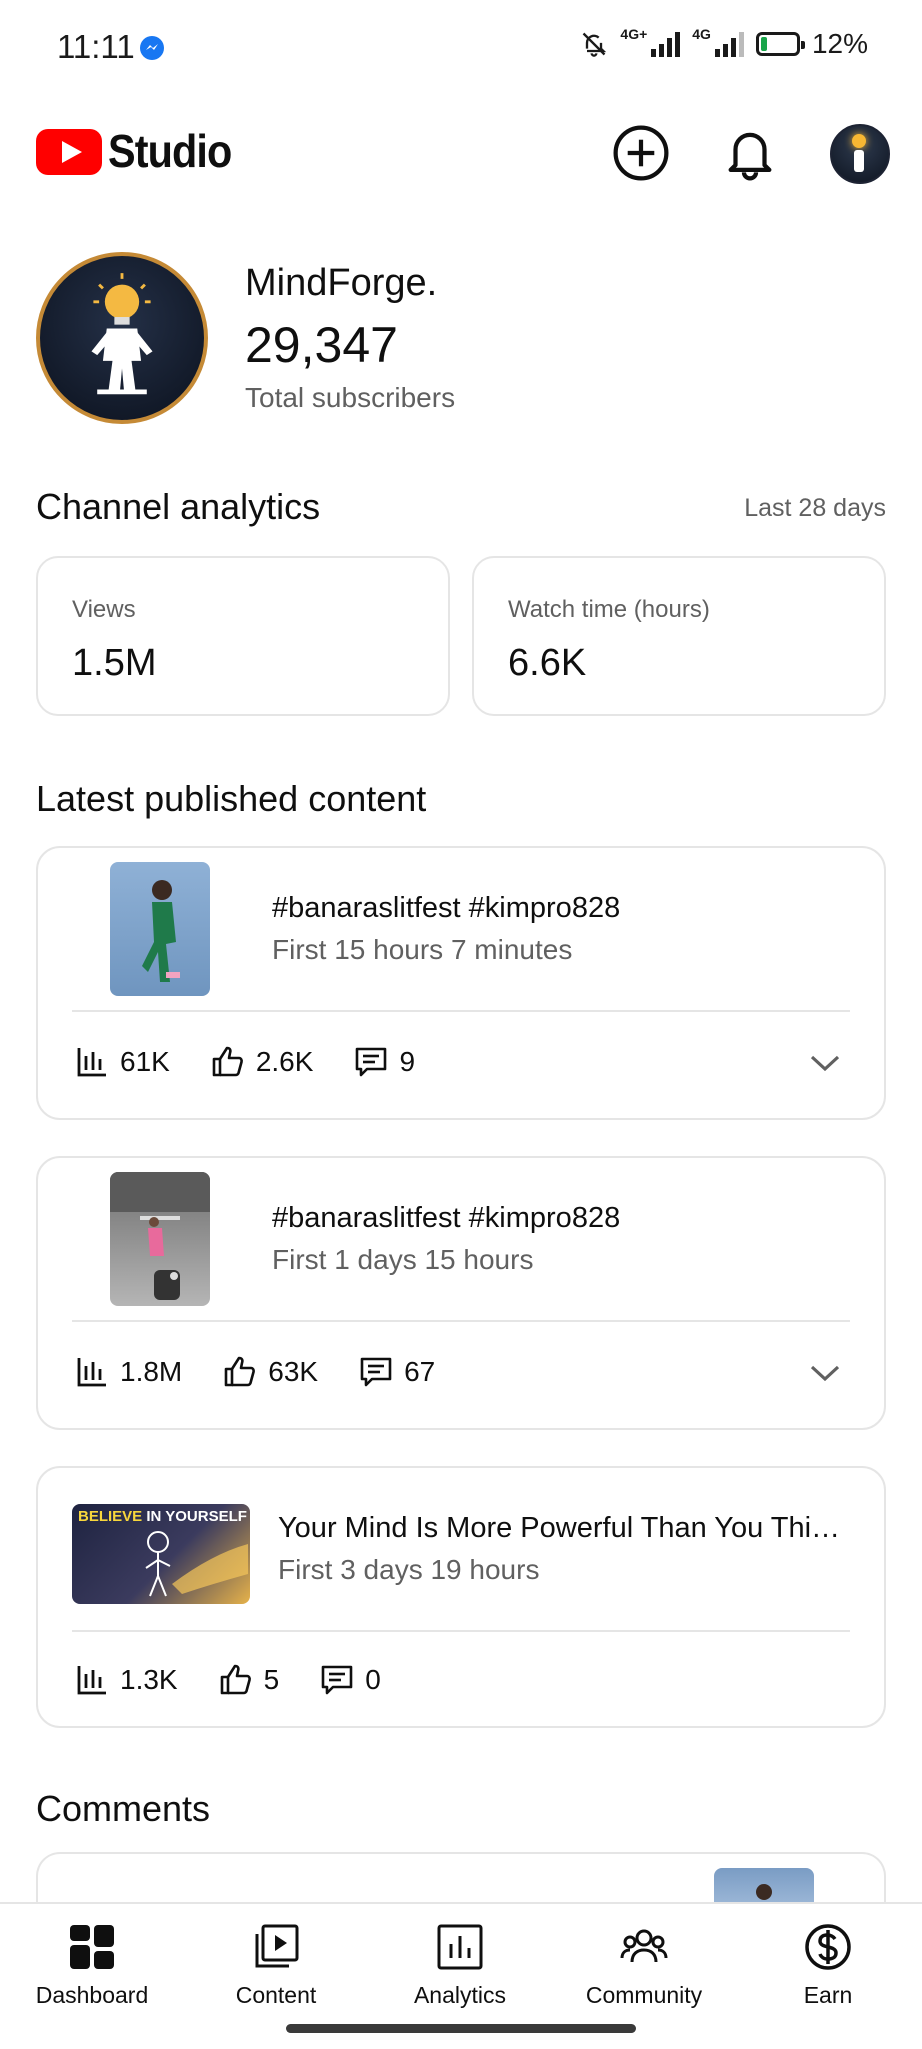 Image resolution: width=922 pixels, height=2049 pixels. Describe the element at coordinates (644, 1965) in the screenshot. I see `nav-item-community: Community` at that location.